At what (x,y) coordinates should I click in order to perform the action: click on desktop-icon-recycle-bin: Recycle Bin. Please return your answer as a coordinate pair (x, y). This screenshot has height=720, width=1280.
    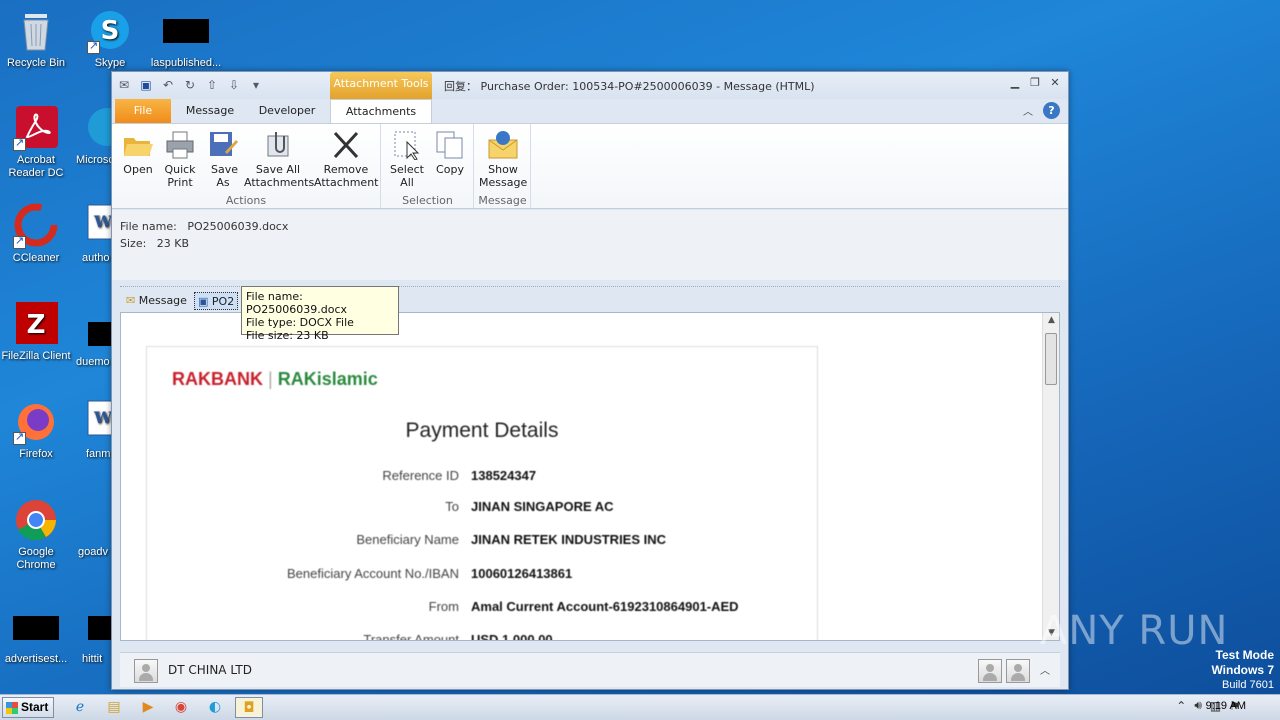
    Looking at the image, I should click on (37, 39).